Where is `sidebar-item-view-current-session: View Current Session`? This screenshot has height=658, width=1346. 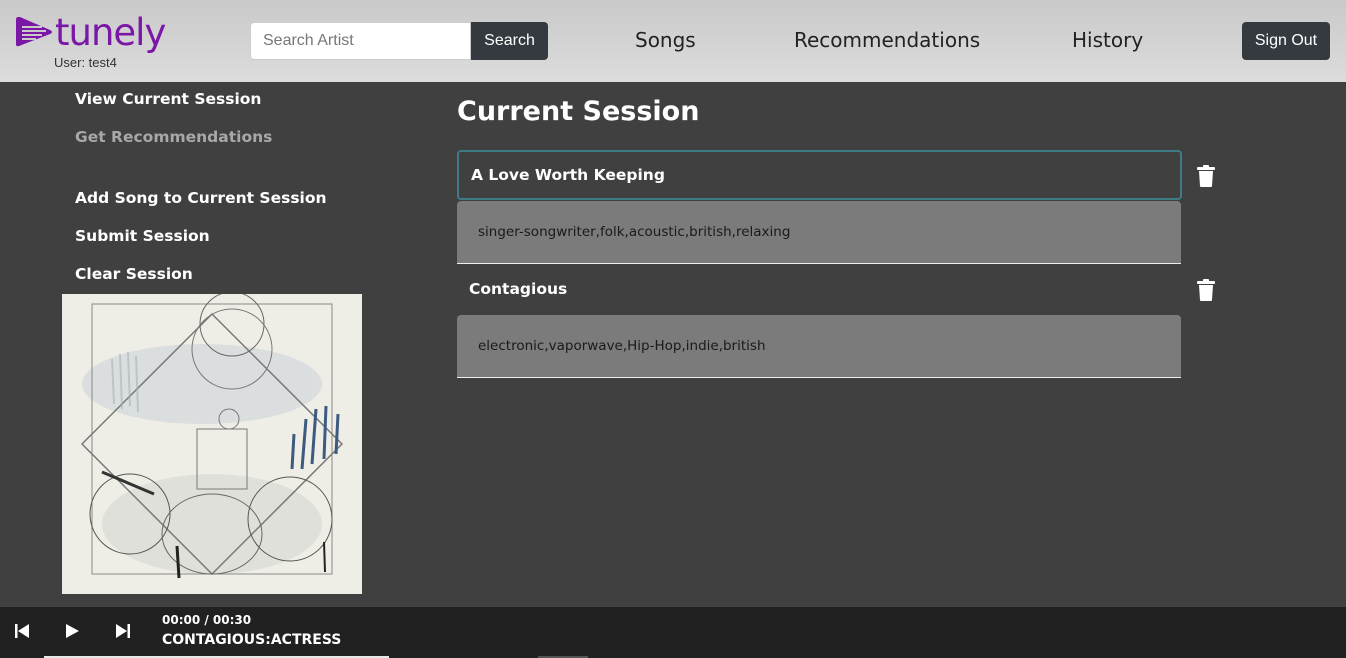
sidebar-item-view-current-session: View Current Session is located at coordinates (168, 99).